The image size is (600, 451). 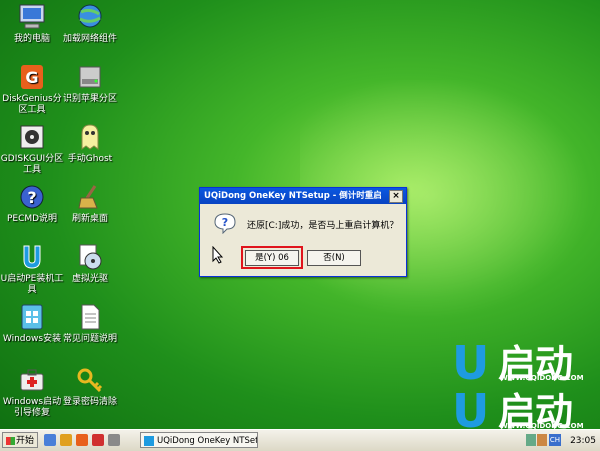 What do you see at coordinates (149, 441) in the screenshot?
I see `u-app-icon` at bounding box center [149, 441].